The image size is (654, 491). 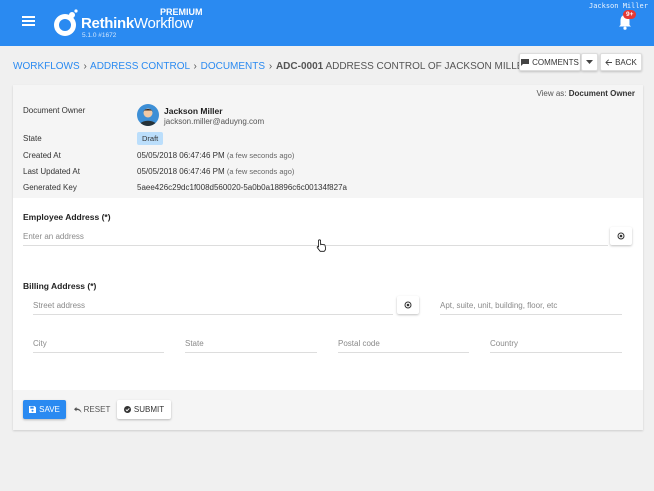 What do you see at coordinates (33, 409) in the screenshot?
I see `floppy-icon` at bounding box center [33, 409].